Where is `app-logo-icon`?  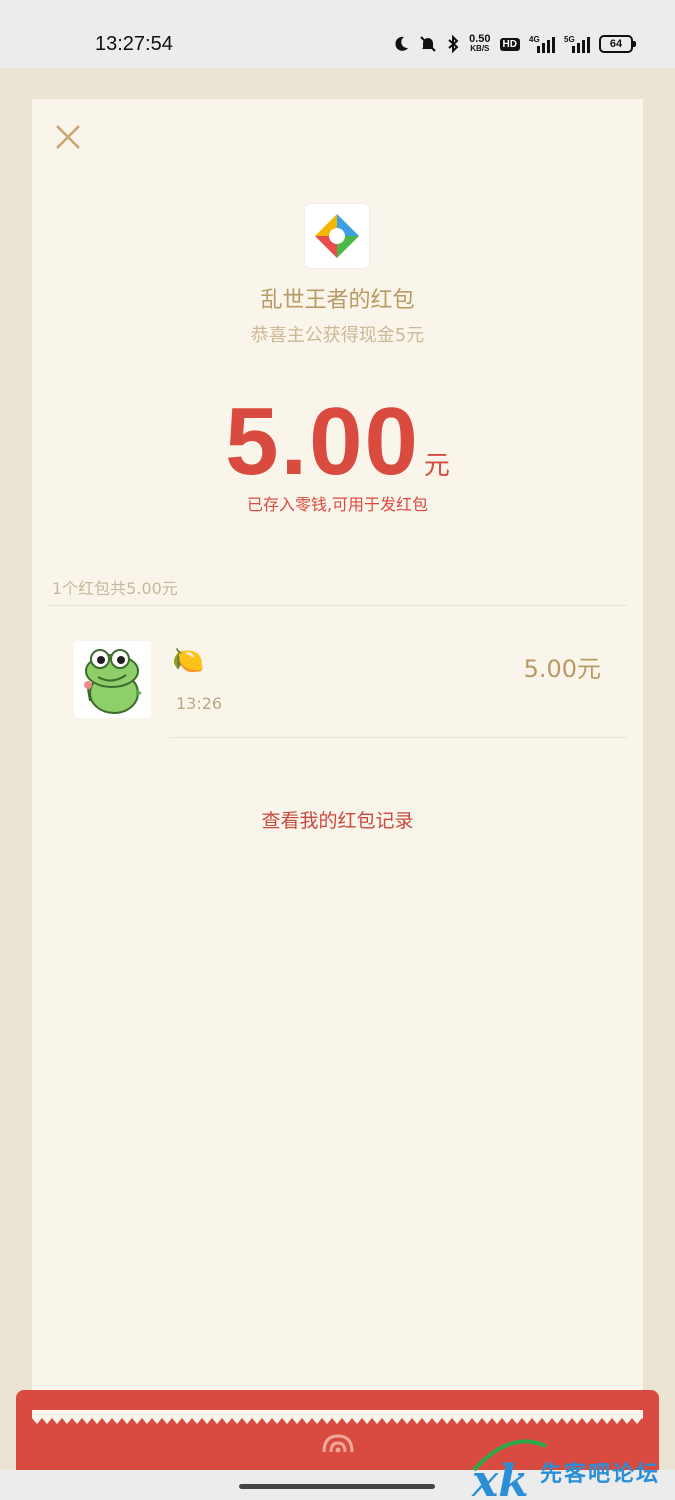
app-logo-icon is located at coordinates (337, 236).